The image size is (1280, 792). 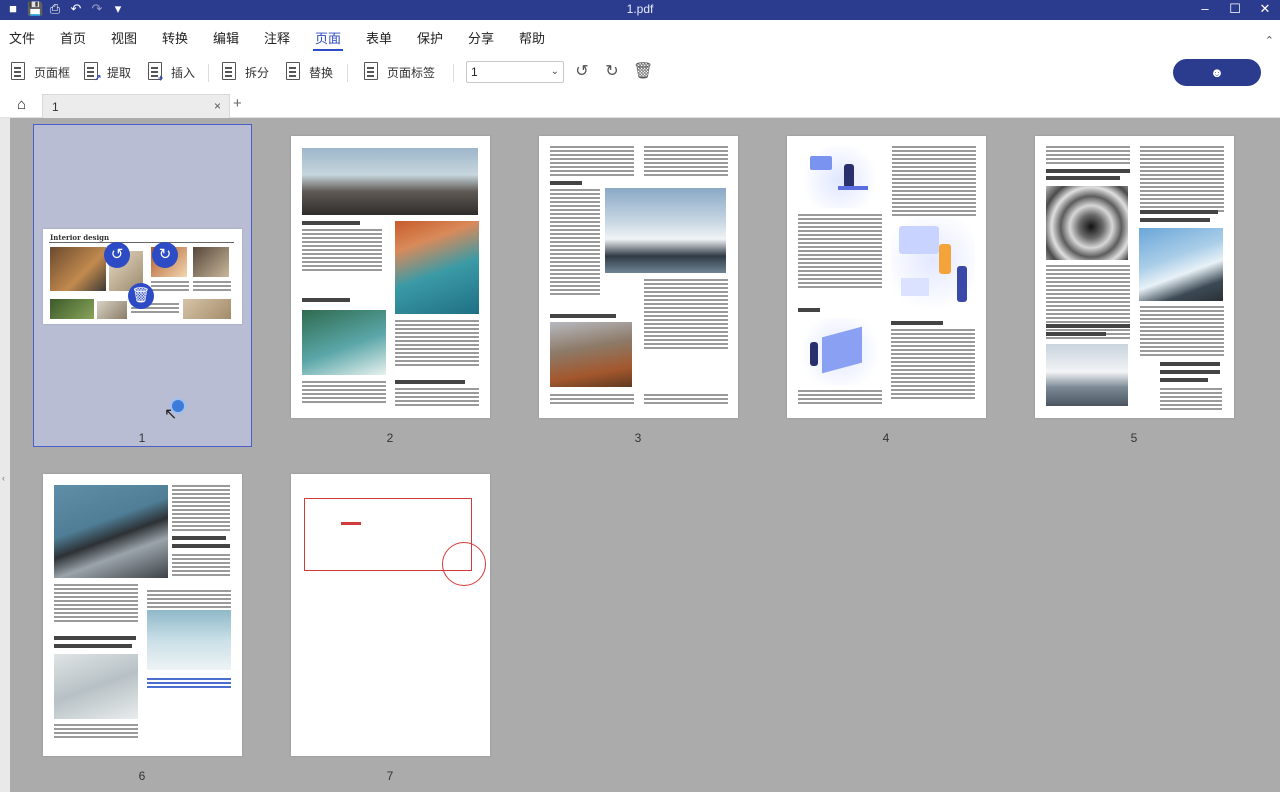 I want to click on menu-share: 分享, so click(x=481, y=37).